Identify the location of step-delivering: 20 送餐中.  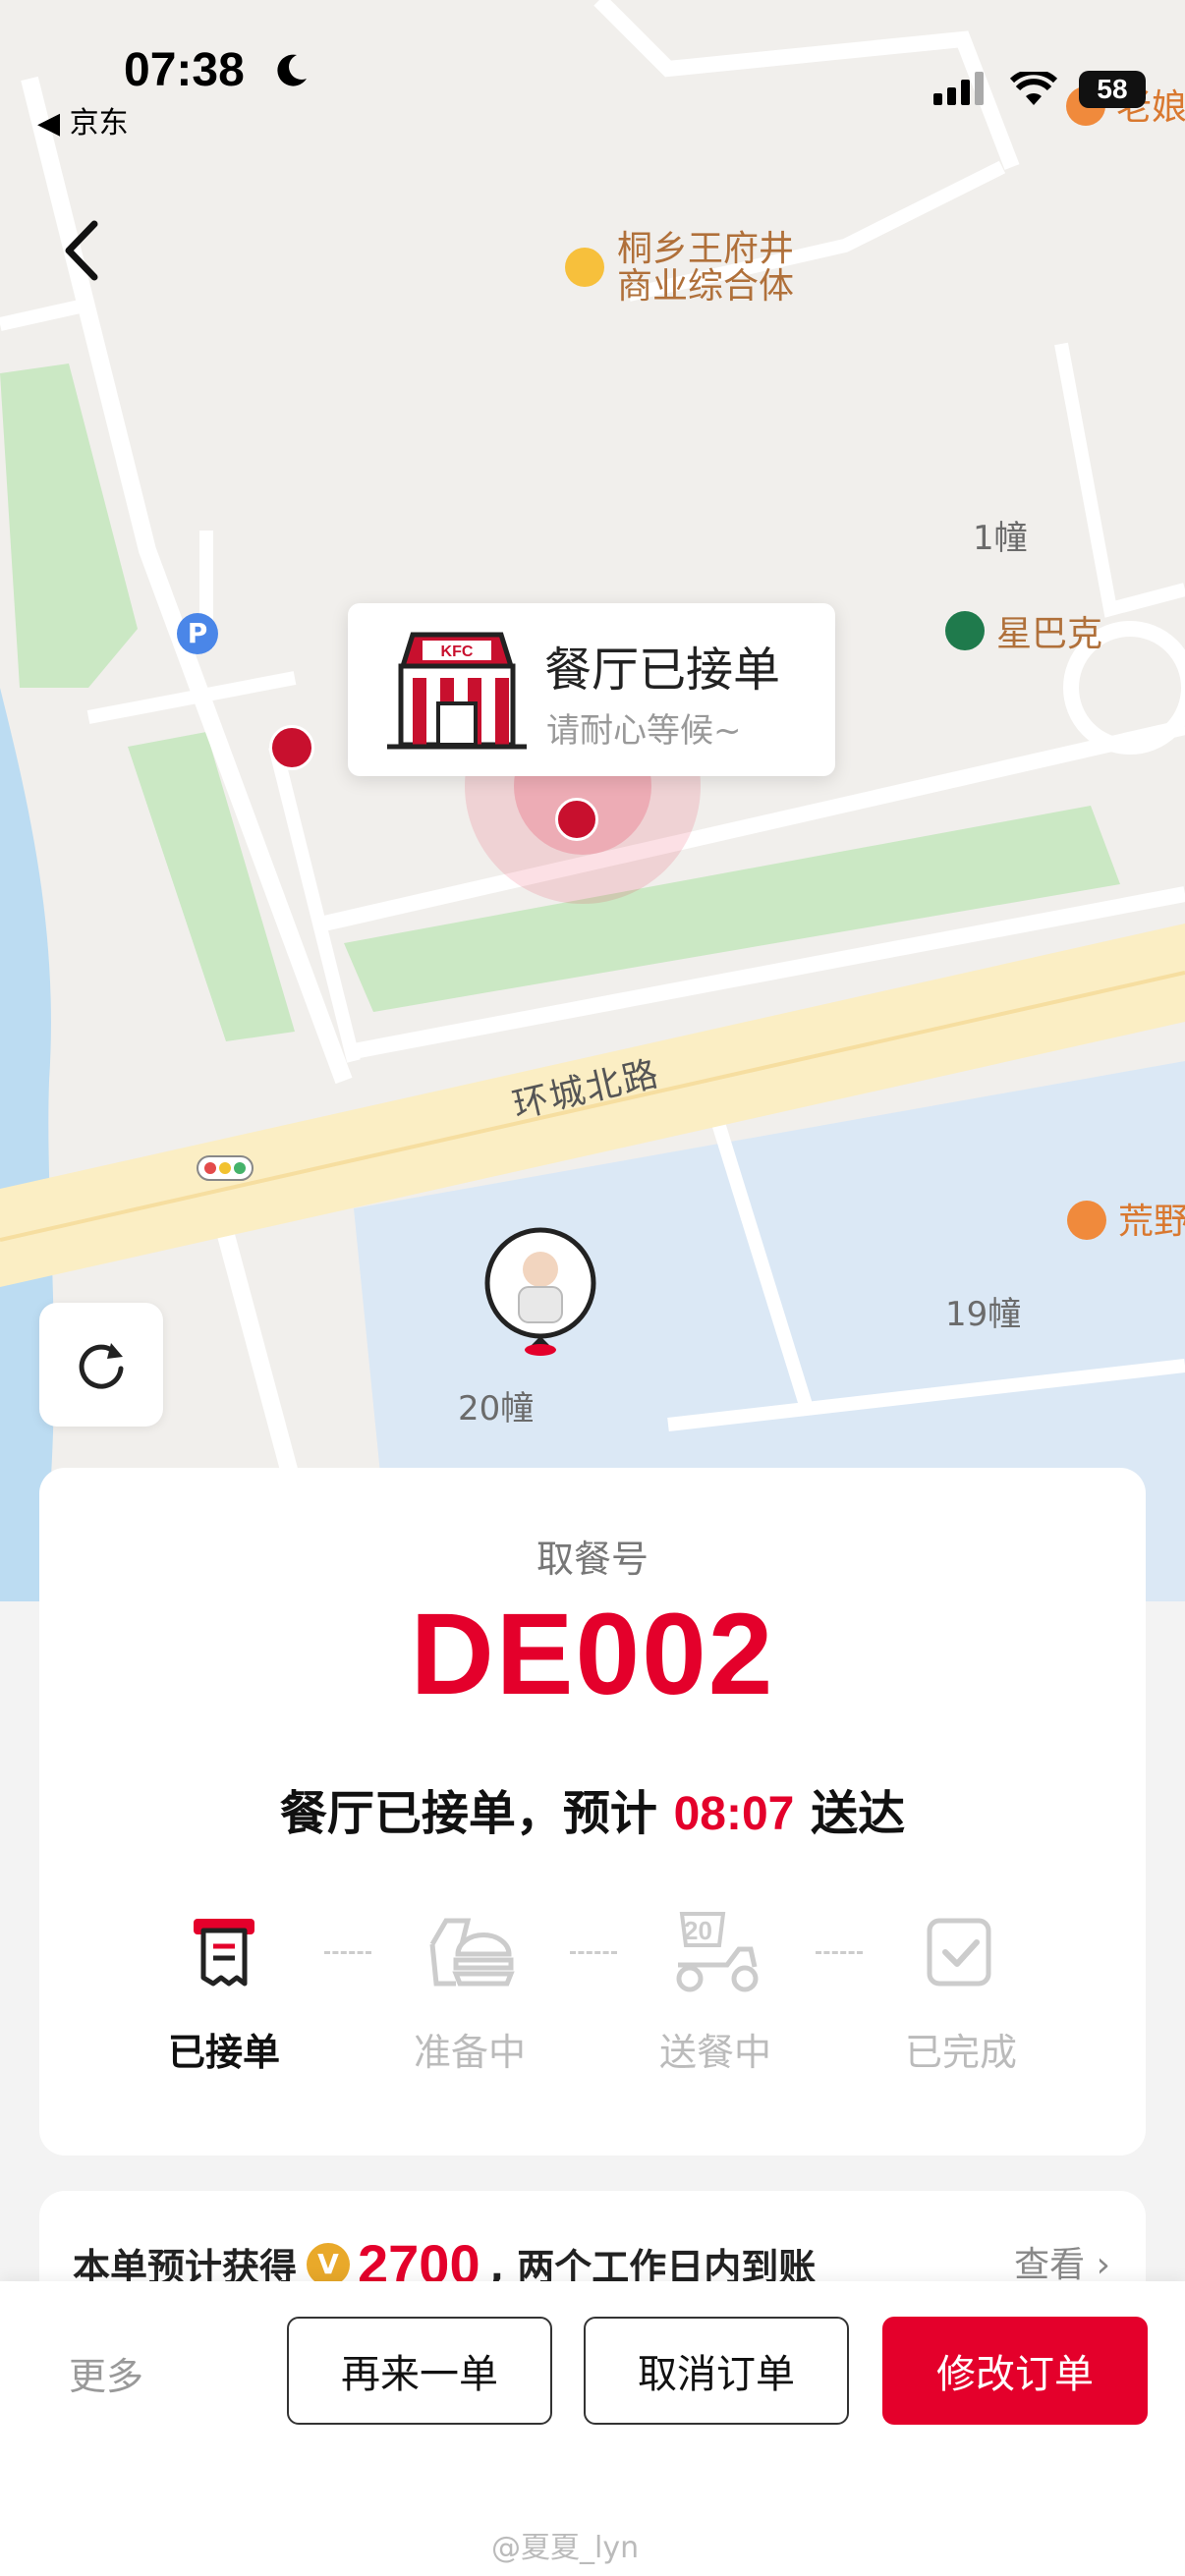
(716, 1992).